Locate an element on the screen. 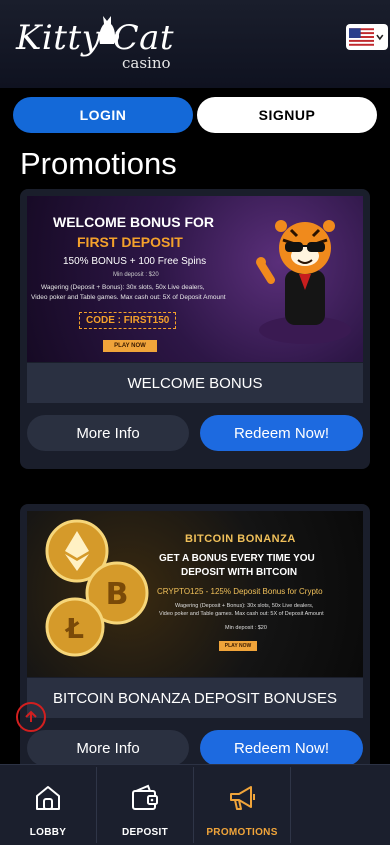  promo-title: WELCOME BONUS is located at coordinates (195, 383).